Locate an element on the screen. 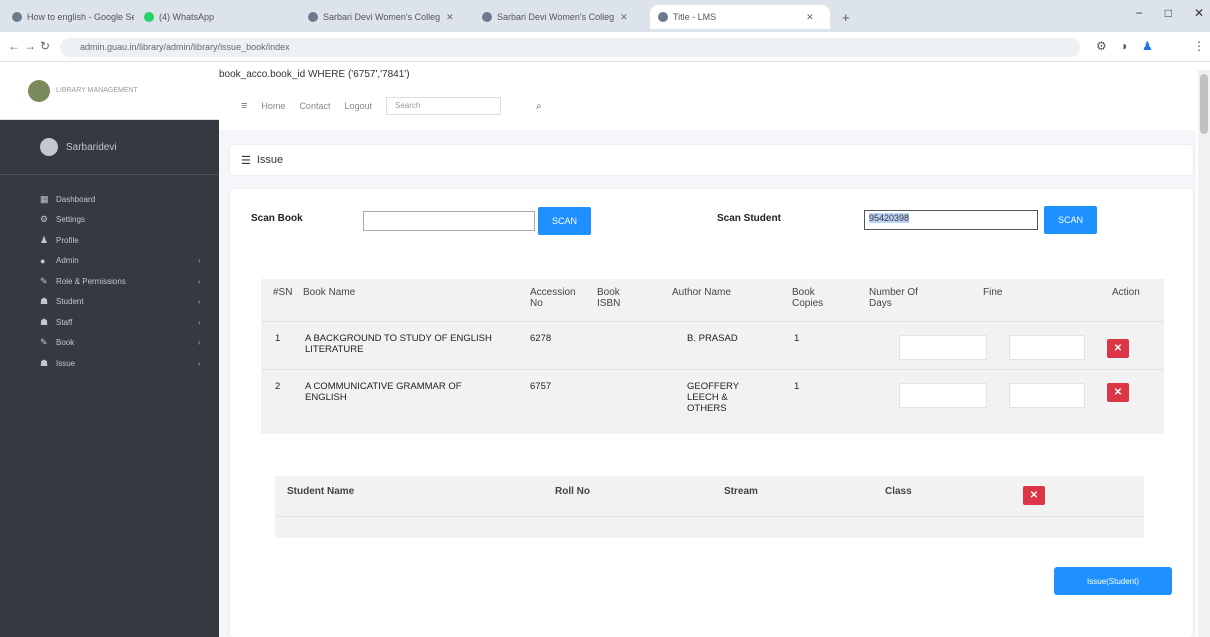 The image size is (1210, 637). cell-book-name: A COMMUNICATIVE GRAMMAR OF ENGLISH is located at coordinates (383, 392).